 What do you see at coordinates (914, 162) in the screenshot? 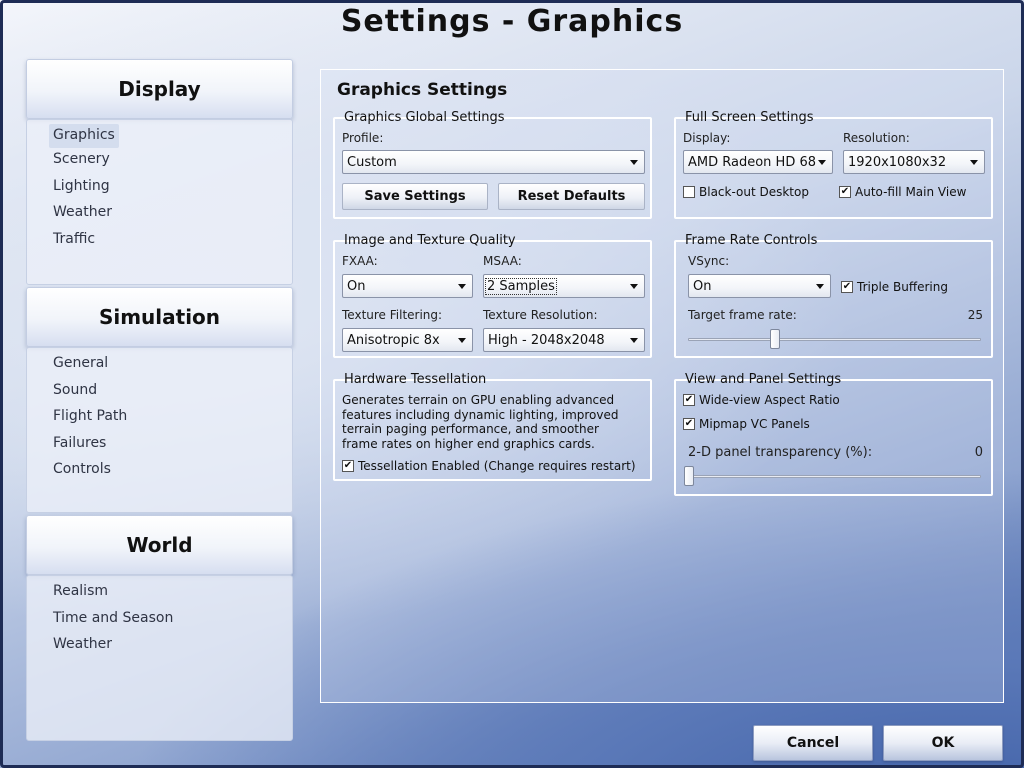
I see `resolution-dropdown: 1920x1080x32` at bounding box center [914, 162].